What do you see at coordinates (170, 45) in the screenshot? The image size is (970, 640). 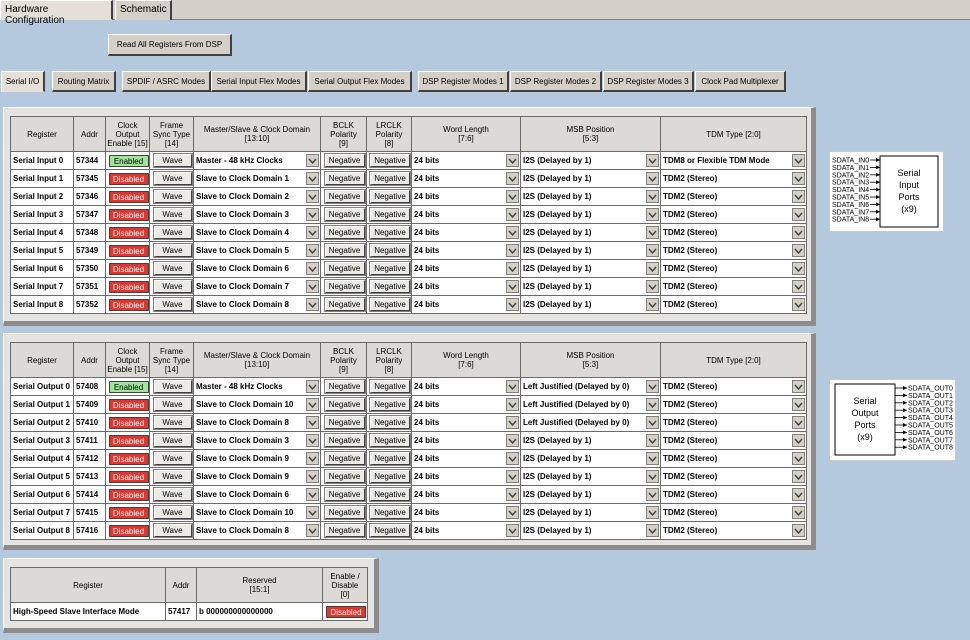 I see `read-all-registers-button: Read All Registers From DSP` at bounding box center [170, 45].